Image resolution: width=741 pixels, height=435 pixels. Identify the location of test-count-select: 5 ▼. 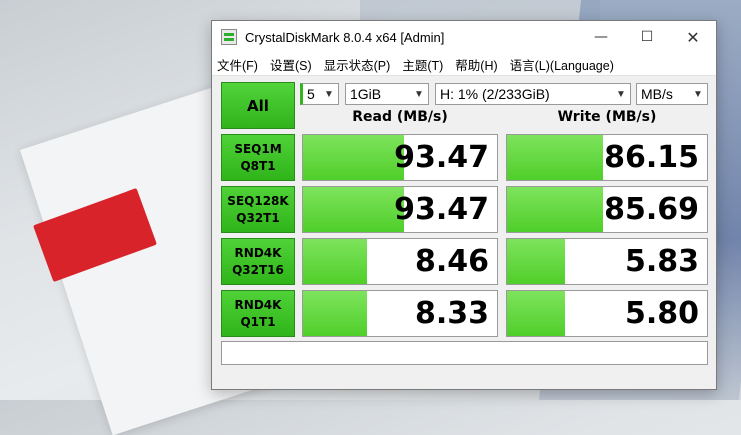
(319, 94).